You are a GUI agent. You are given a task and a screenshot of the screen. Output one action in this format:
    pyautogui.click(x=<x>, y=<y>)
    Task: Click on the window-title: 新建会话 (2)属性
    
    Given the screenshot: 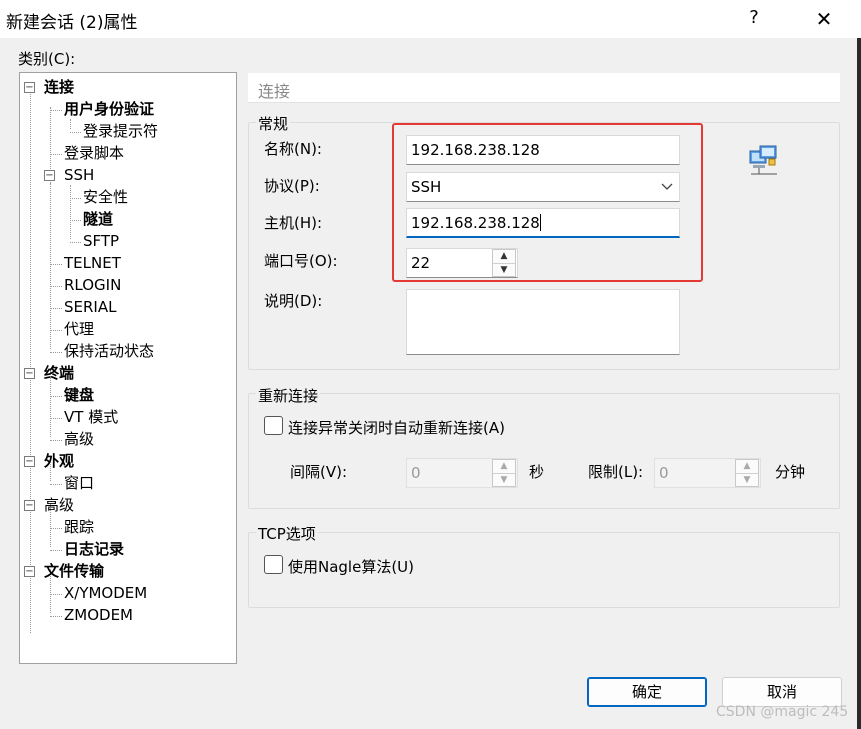 What is the action you would take?
    pyautogui.click(x=72, y=23)
    